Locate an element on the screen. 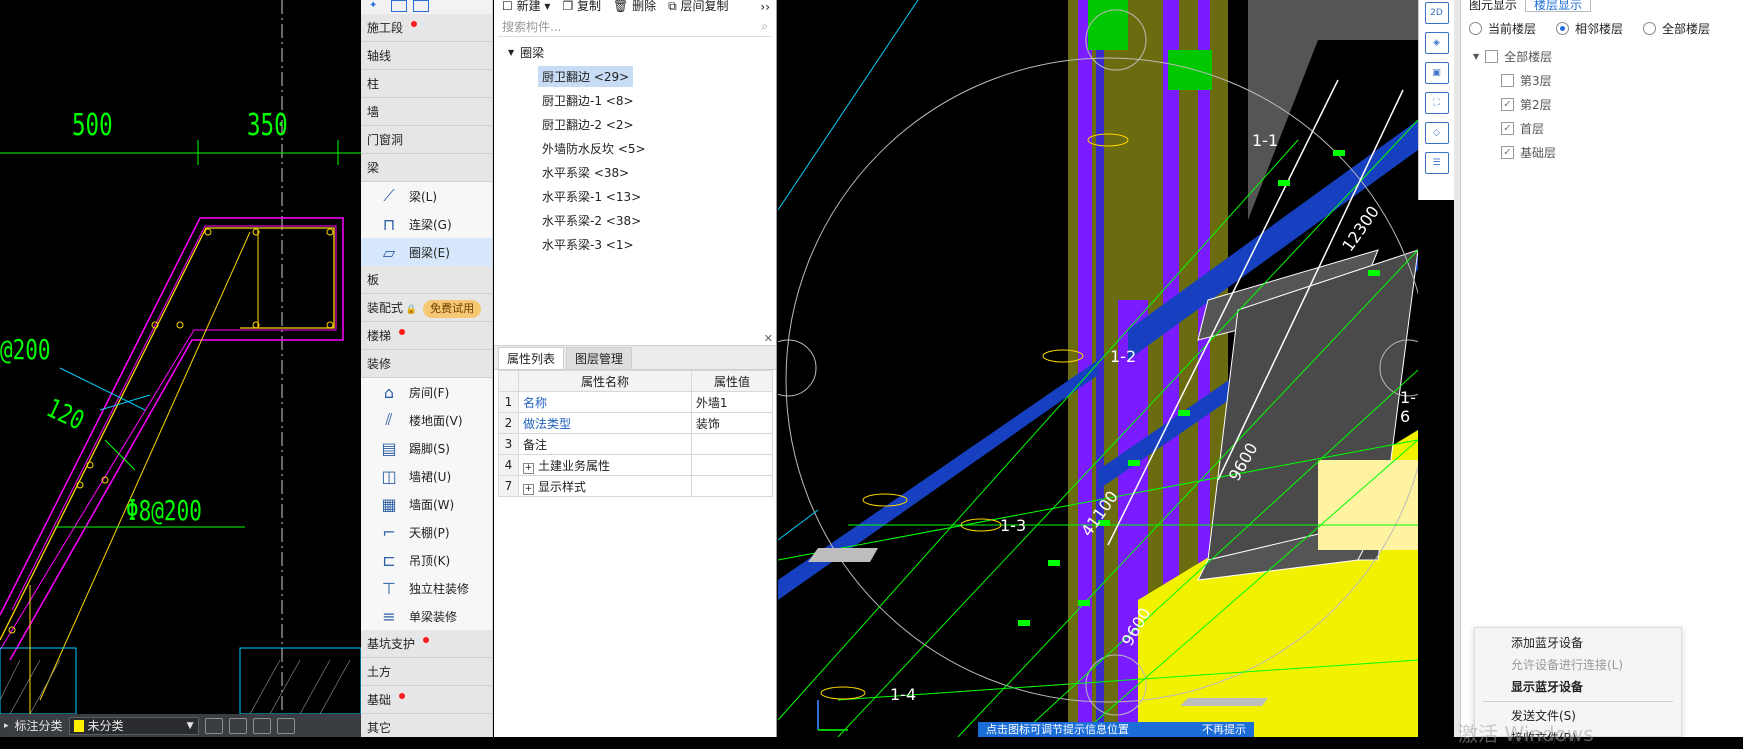  search-icon: ⌕ is located at coordinates (764, 26).